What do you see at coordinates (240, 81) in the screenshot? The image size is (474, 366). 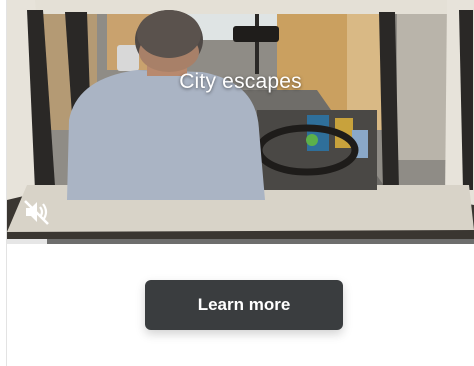 I see `video-title: City escapes` at bounding box center [240, 81].